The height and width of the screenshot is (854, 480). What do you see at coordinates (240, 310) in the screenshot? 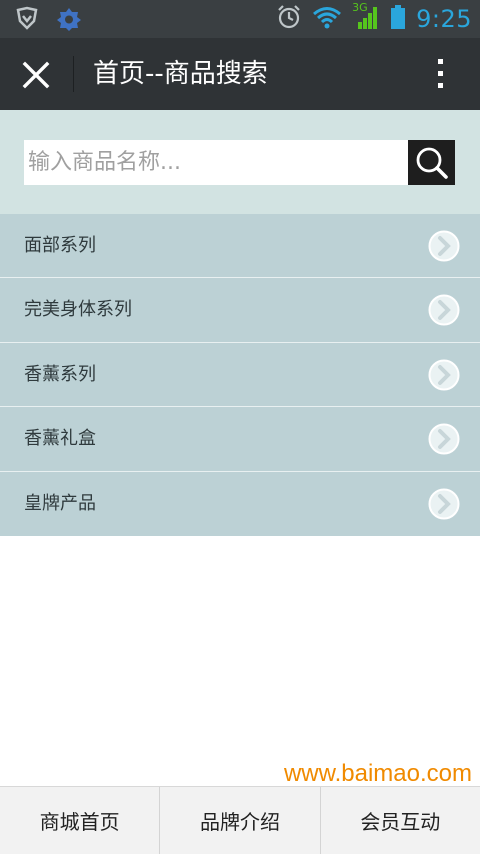
I see `category-item-body: 完美身体系列` at bounding box center [240, 310].